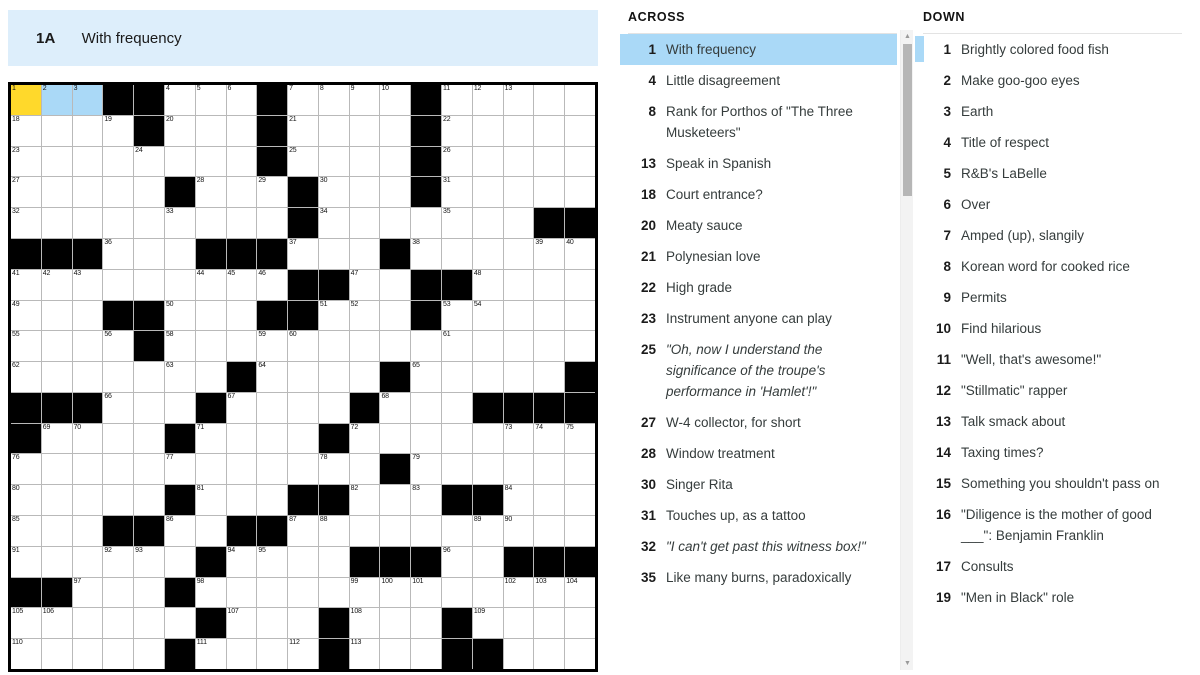 The height and width of the screenshot is (675, 1200). Describe the element at coordinates (395, 592) in the screenshot. I see `grid-cell: 100` at that location.